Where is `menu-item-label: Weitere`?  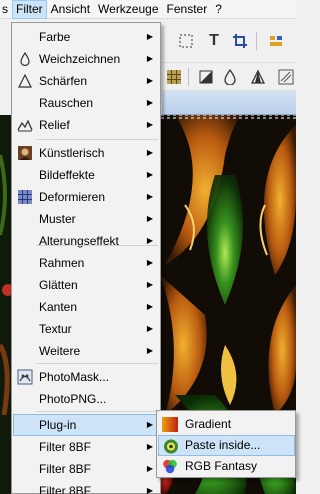
menu-item-label: Weitere is located at coordinates (60, 351).